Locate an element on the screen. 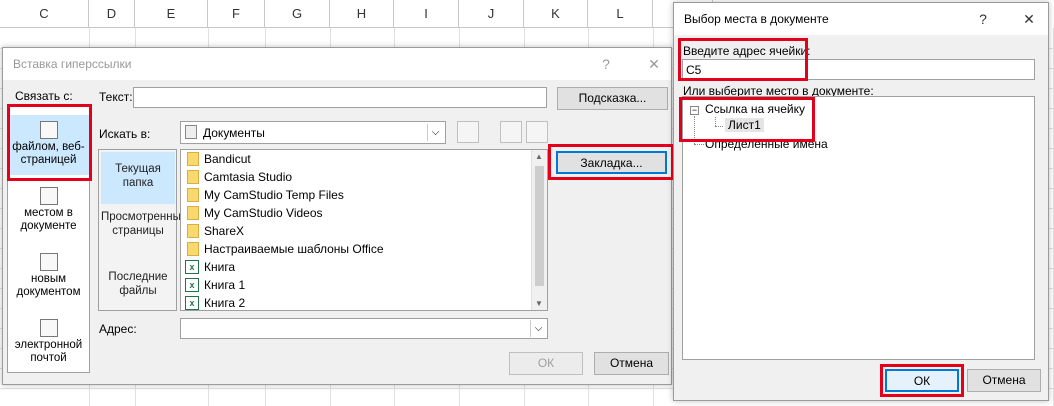  column-header: L is located at coordinates (620, 14).